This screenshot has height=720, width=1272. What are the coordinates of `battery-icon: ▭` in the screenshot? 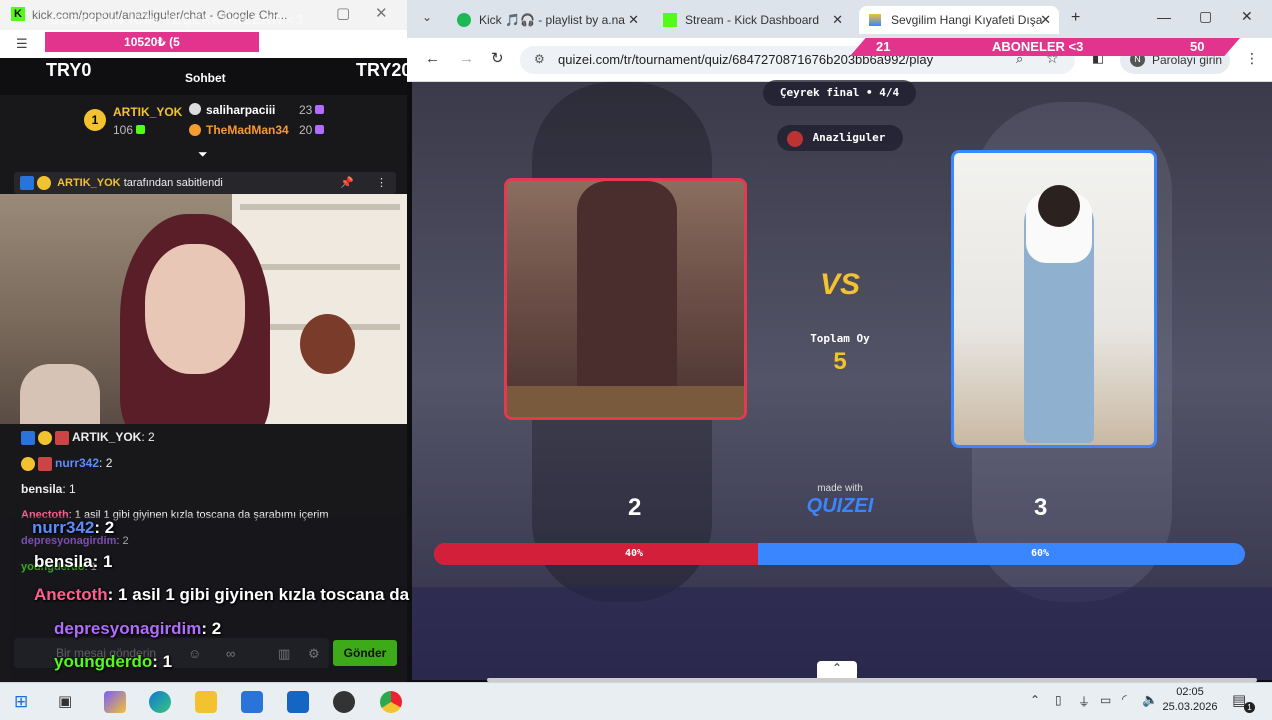 It's located at (1105, 700).